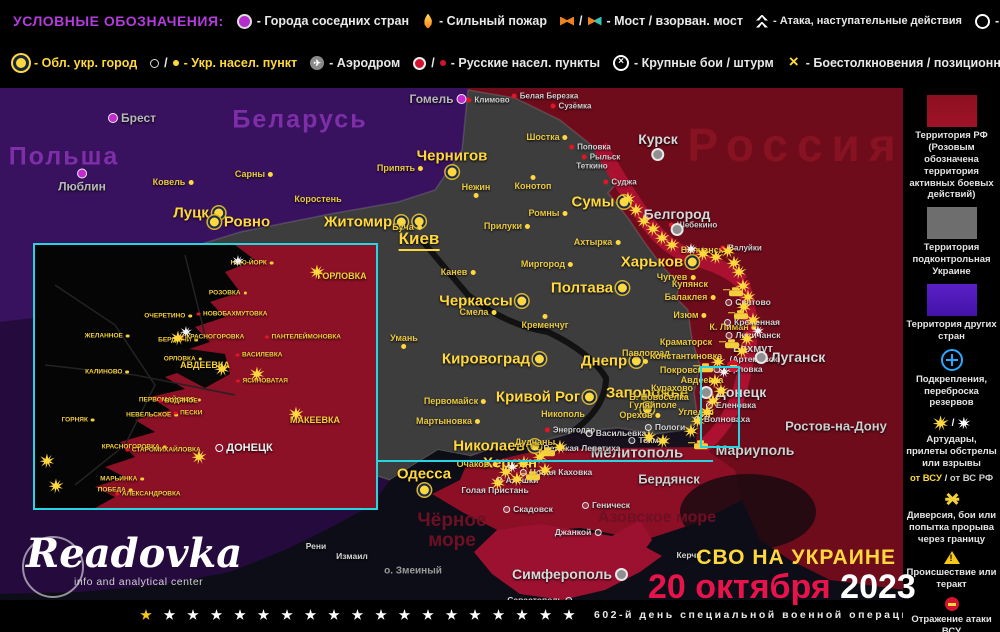  Describe the element at coordinates (506, 63) in the screenshot. I see `legend-ru-towns: / - Русские насел. пункты` at that location.